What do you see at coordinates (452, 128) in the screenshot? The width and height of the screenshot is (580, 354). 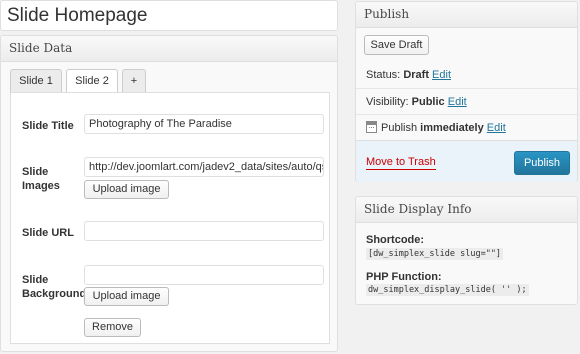 I see `publish-timing-value: immediately` at bounding box center [452, 128].